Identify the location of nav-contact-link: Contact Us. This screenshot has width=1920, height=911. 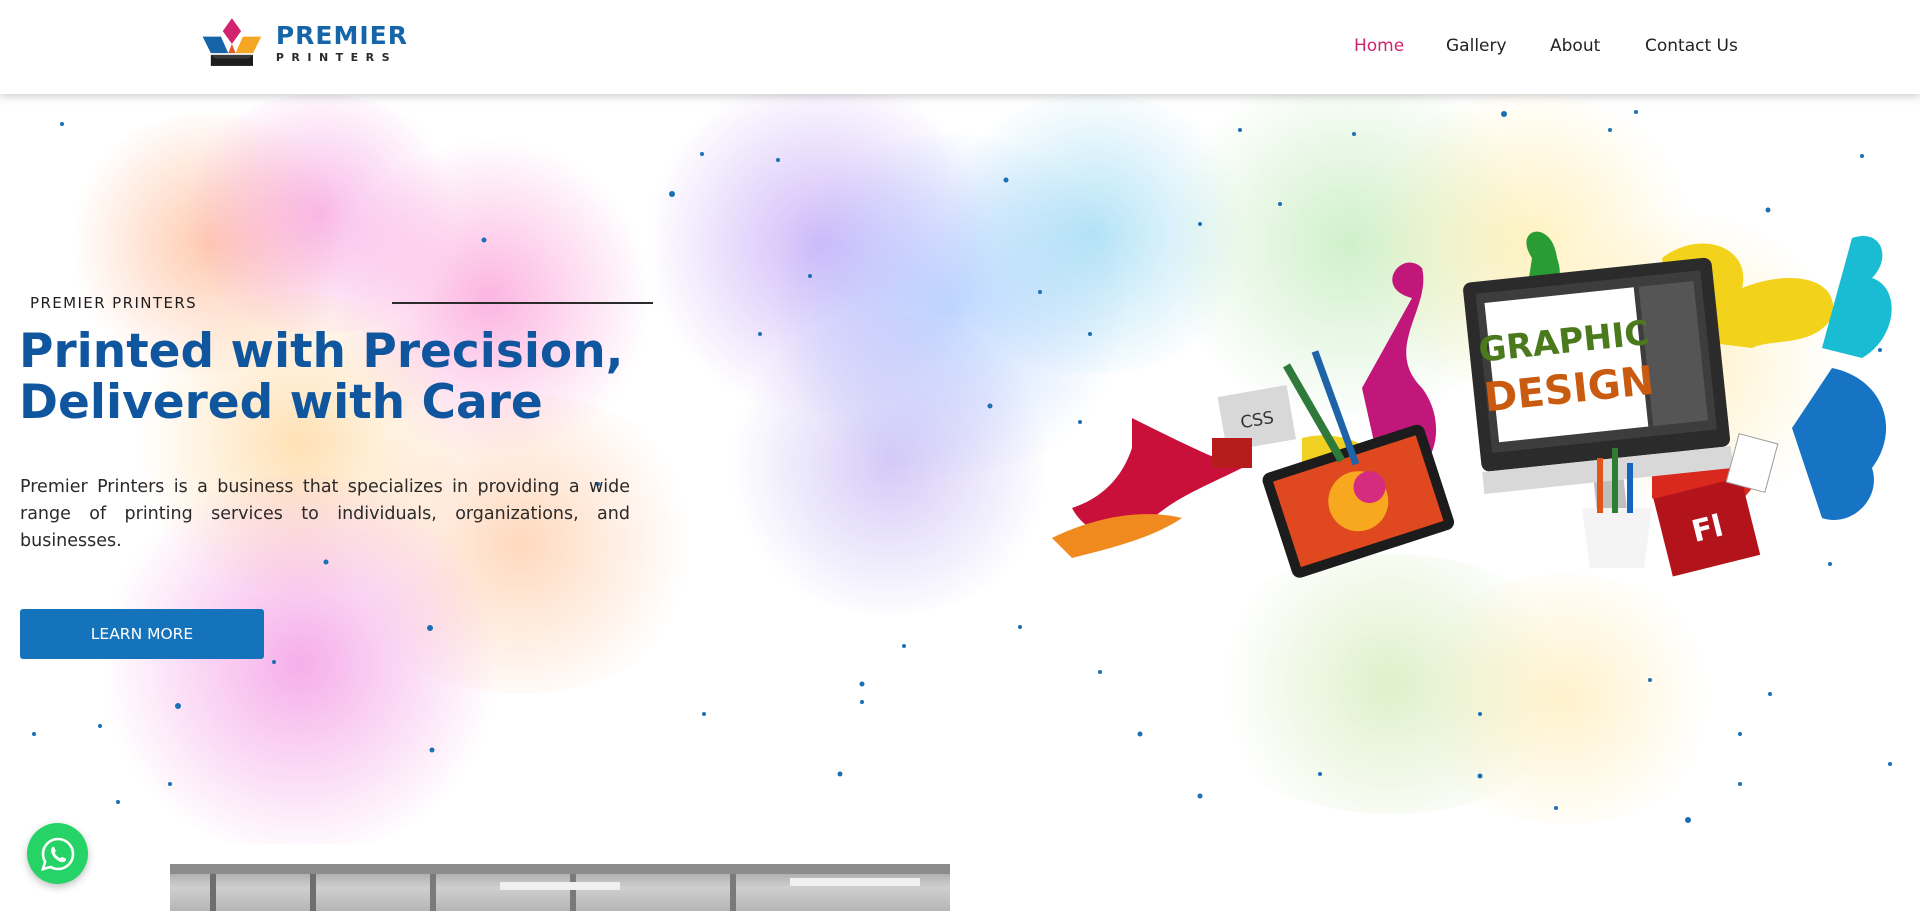
(1691, 46).